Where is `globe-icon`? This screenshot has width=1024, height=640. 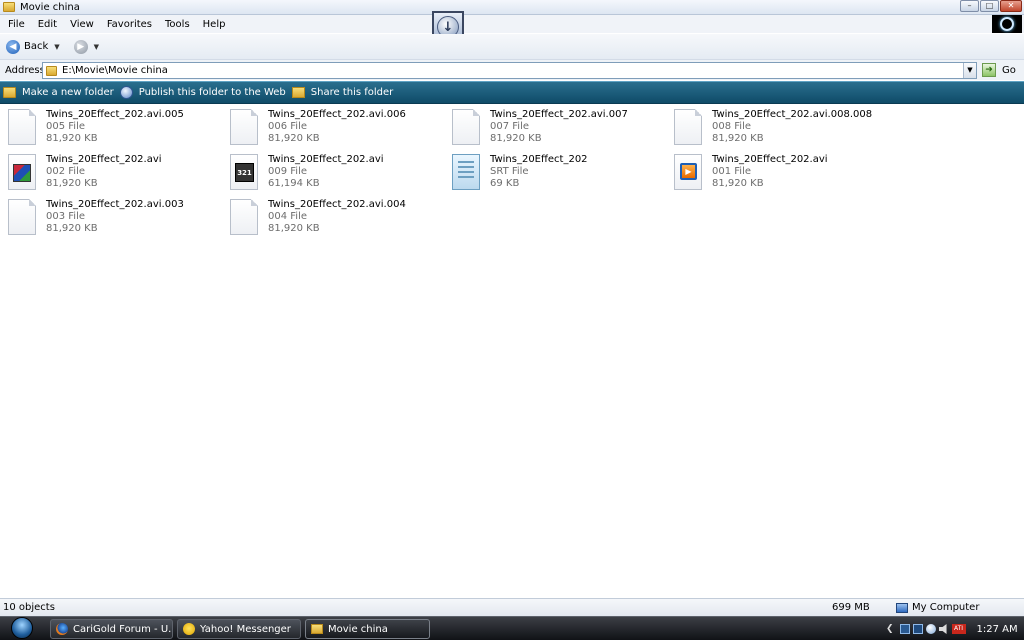
globe-icon is located at coordinates (930, 629).